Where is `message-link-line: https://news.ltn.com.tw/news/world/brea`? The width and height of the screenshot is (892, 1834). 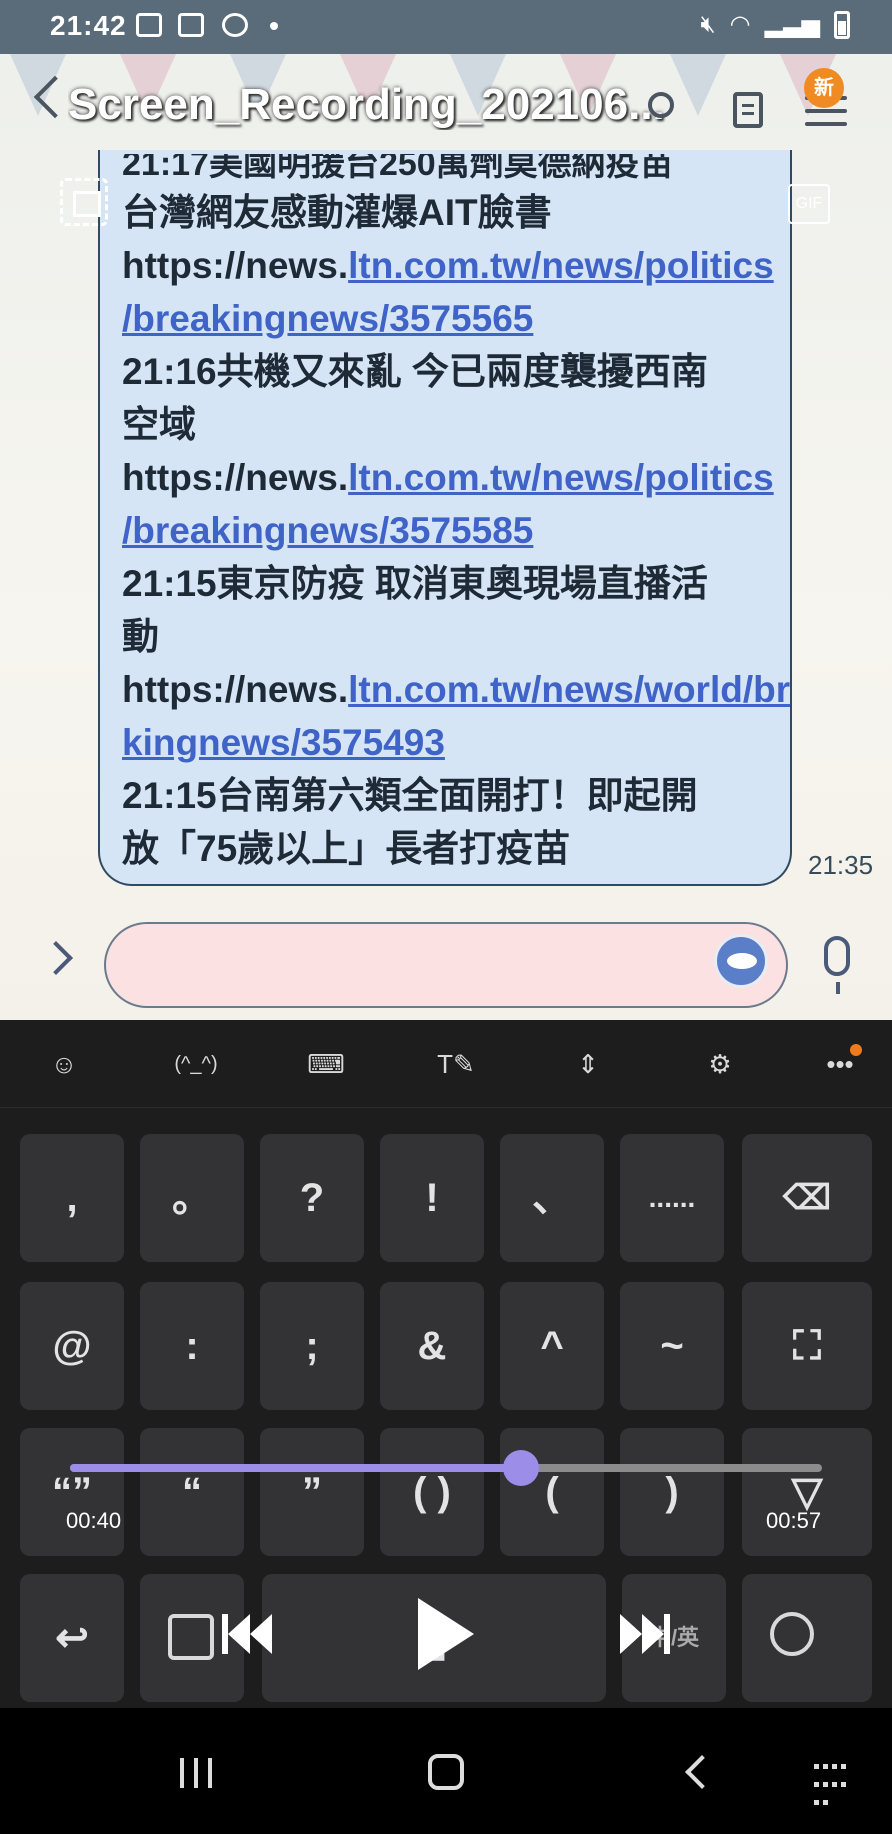 message-link-line: https://news.ltn.com.tw/news/world/brea is located at coordinates (456, 689).